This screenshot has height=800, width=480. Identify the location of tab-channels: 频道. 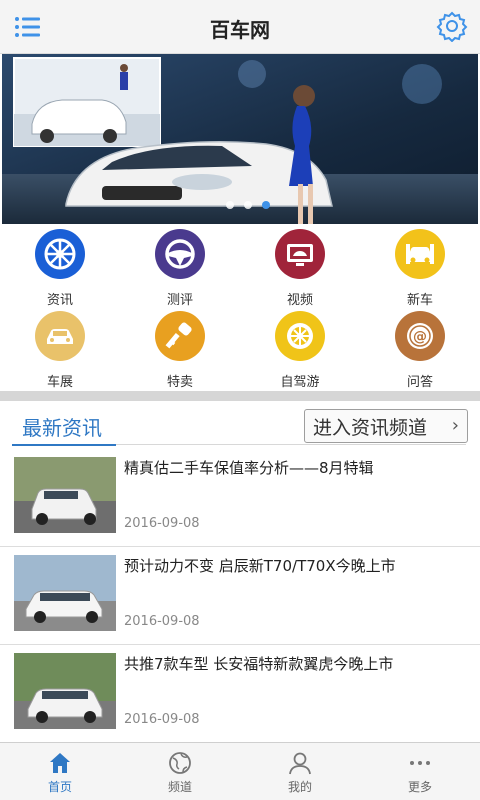
(180, 771).